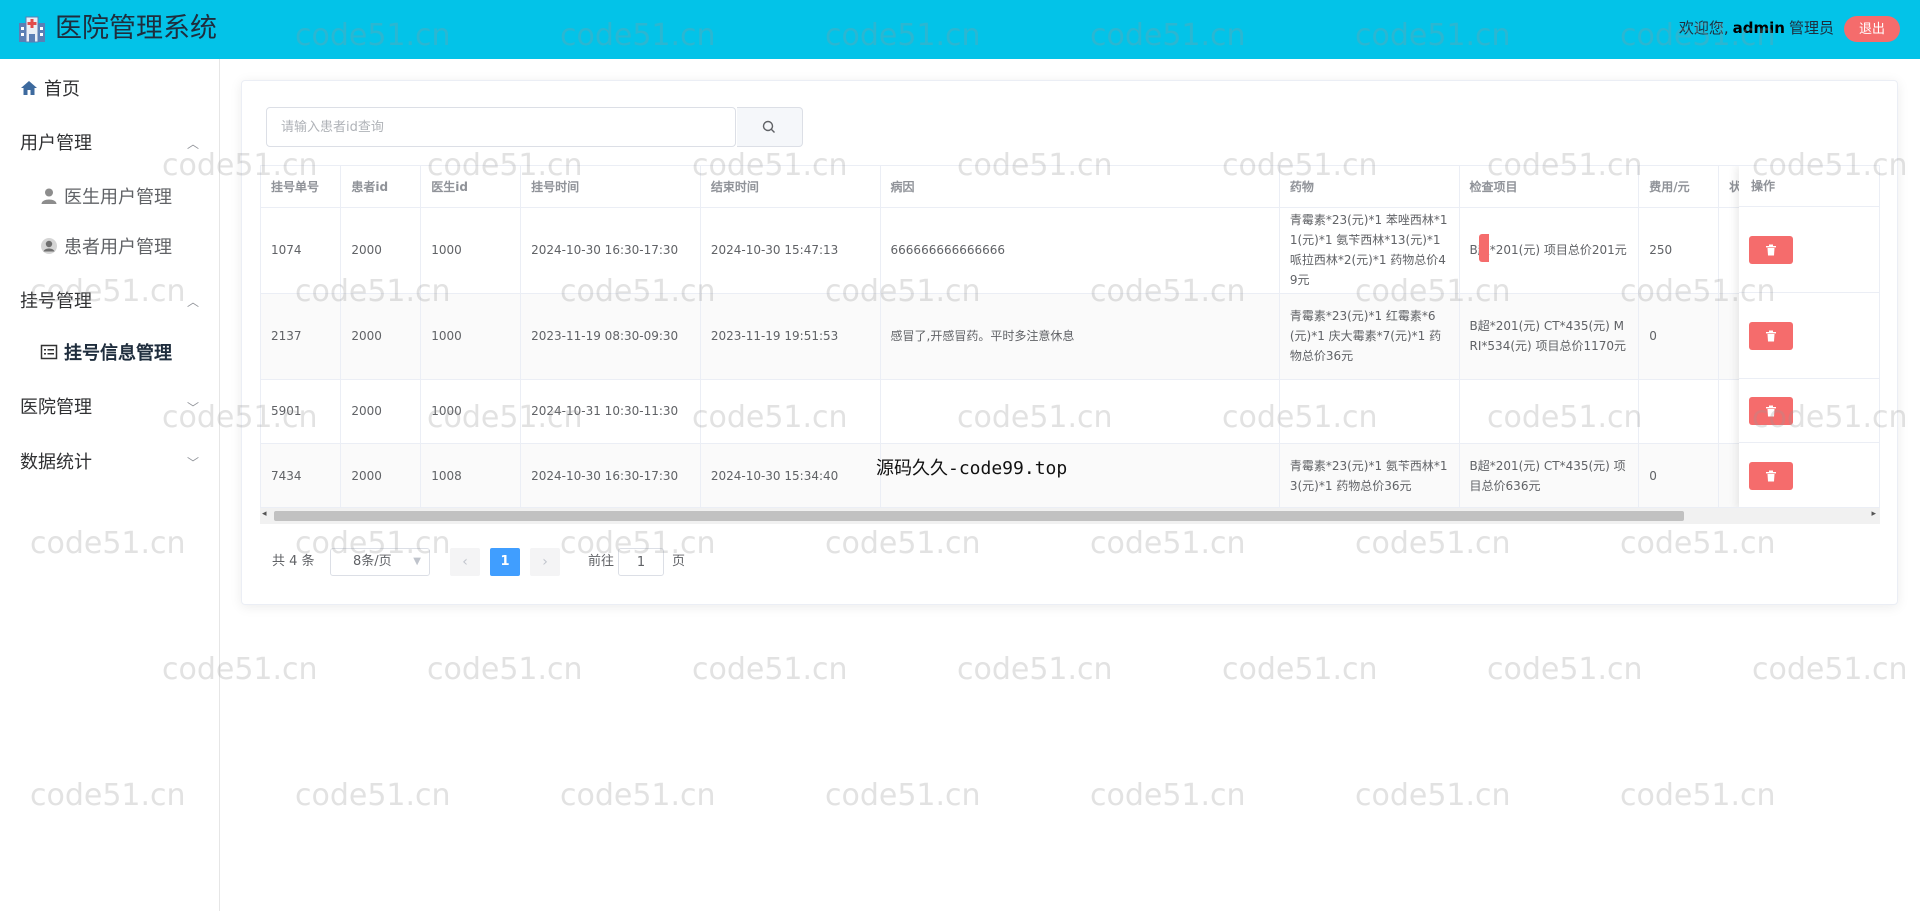  I want to click on scrollbar-thumb, so click(979, 516).